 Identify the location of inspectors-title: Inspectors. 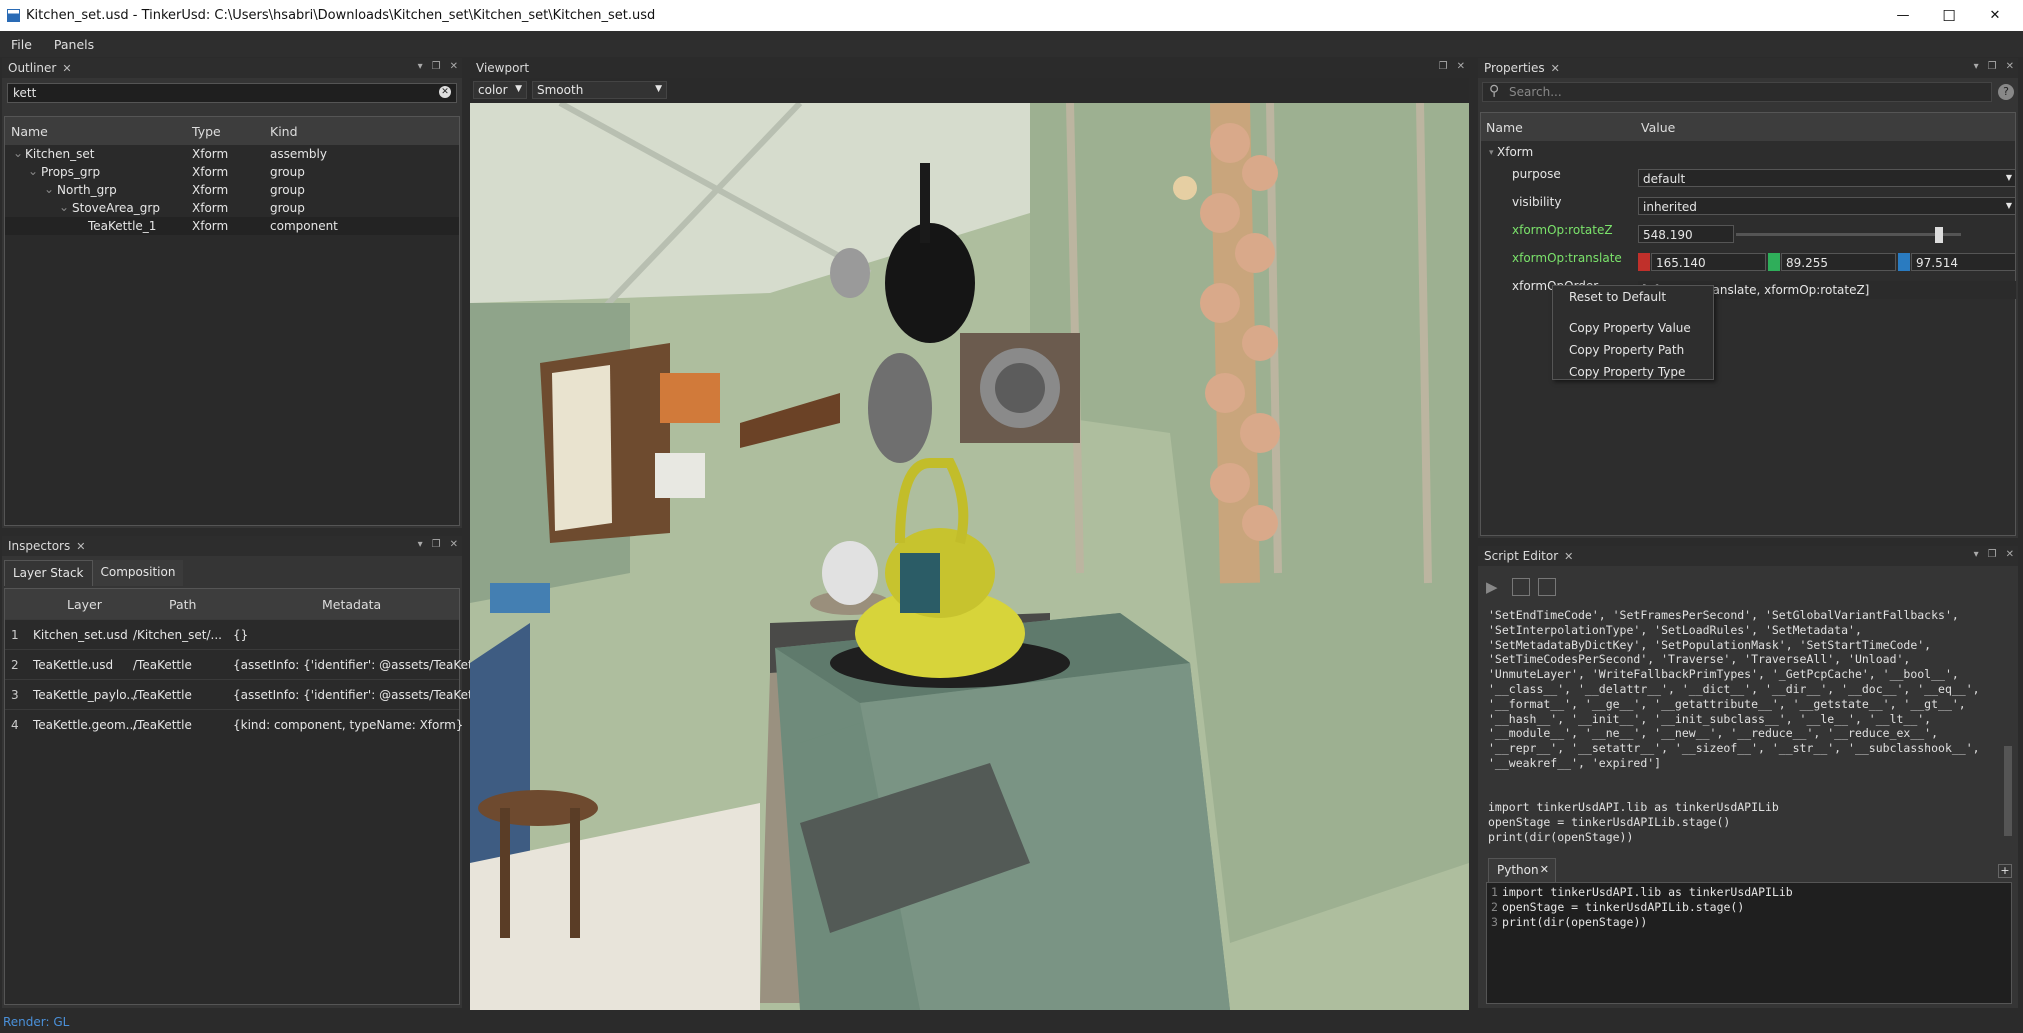
(39, 546).